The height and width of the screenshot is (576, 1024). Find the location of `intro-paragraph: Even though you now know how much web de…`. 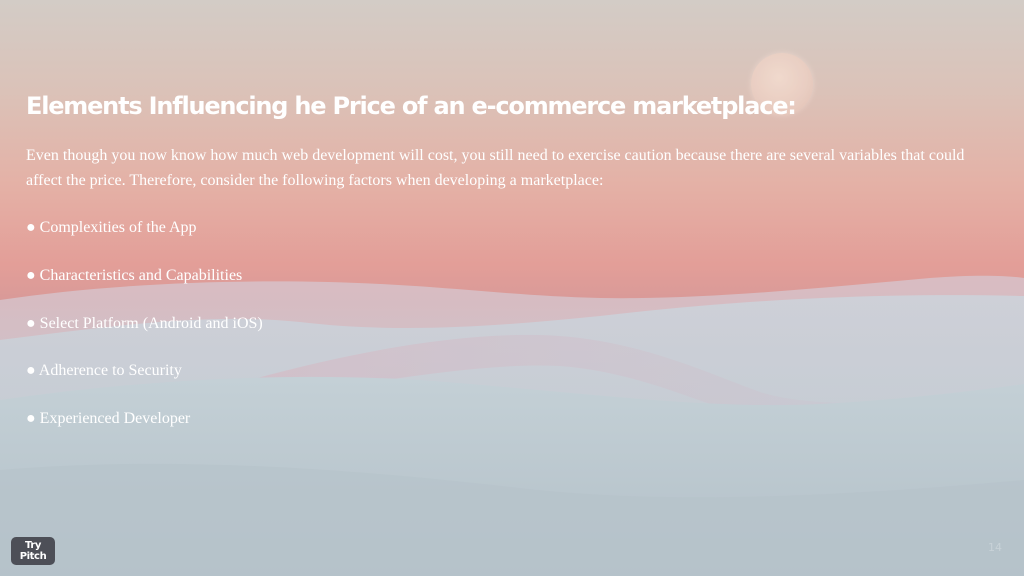

intro-paragraph: Even though you now know how much web de… is located at coordinates (495, 168).